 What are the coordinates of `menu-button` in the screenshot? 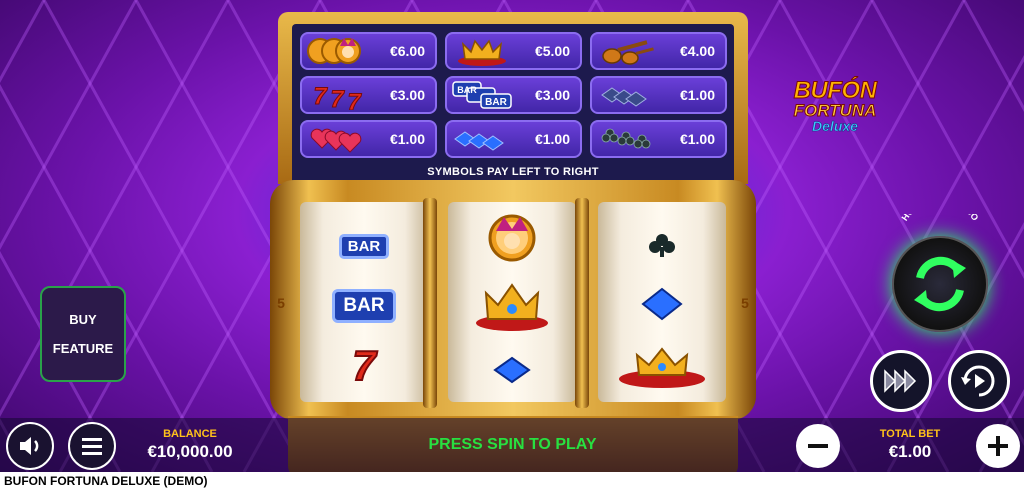 It's located at (92, 446).